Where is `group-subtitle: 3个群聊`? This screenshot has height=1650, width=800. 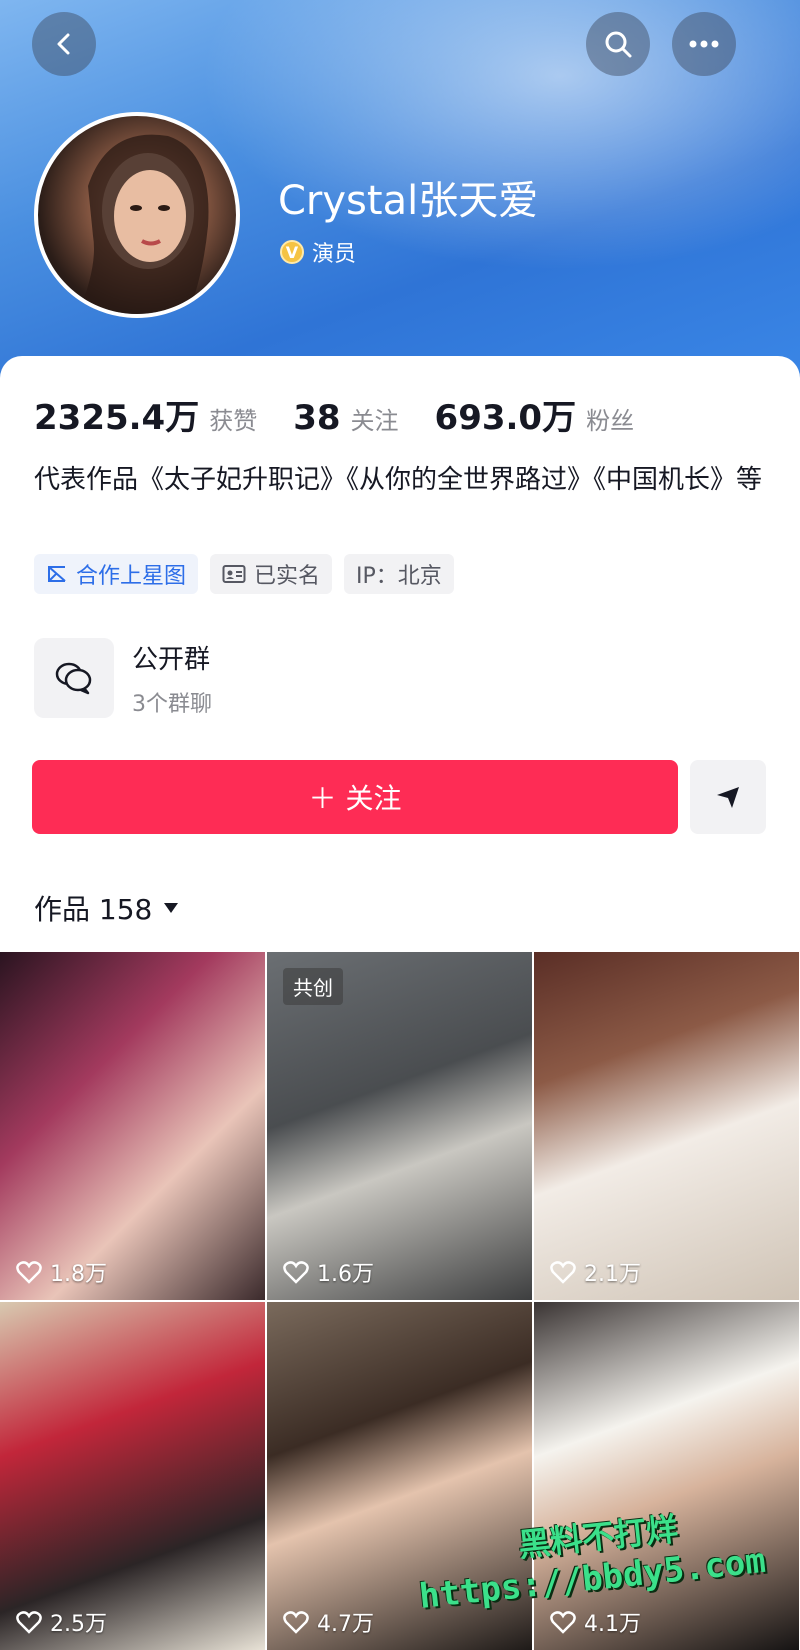 group-subtitle: 3个群聊 is located at coordinates (172, 704).